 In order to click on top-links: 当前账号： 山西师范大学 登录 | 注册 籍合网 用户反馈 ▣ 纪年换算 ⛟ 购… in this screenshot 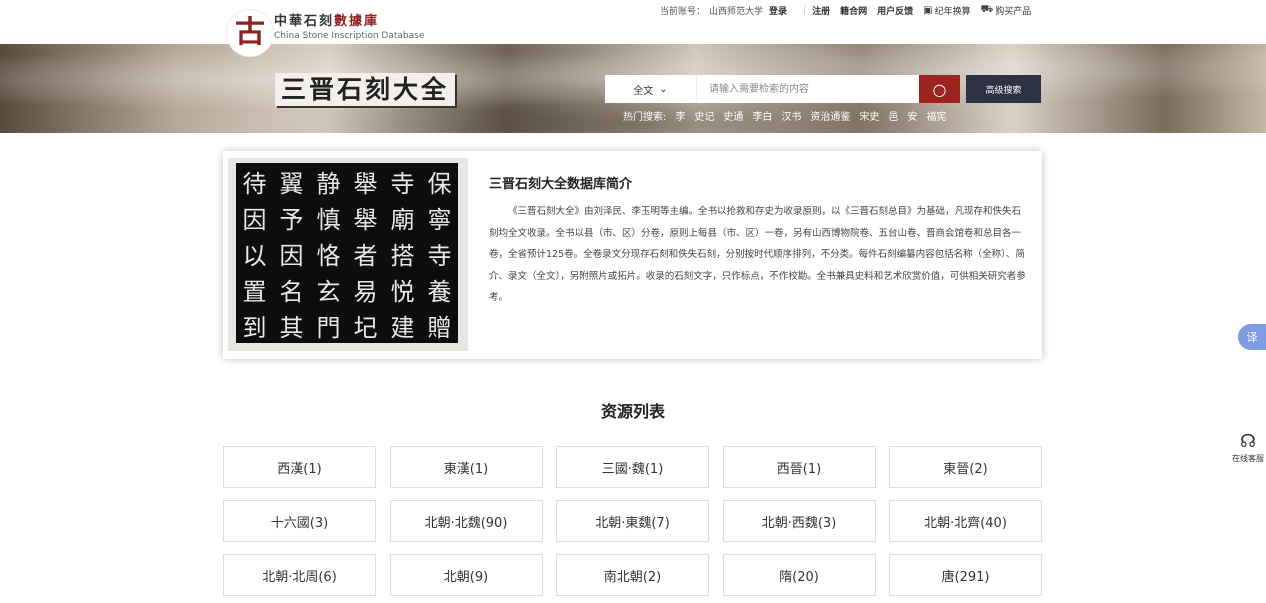, I will do `click(850, 10)`.